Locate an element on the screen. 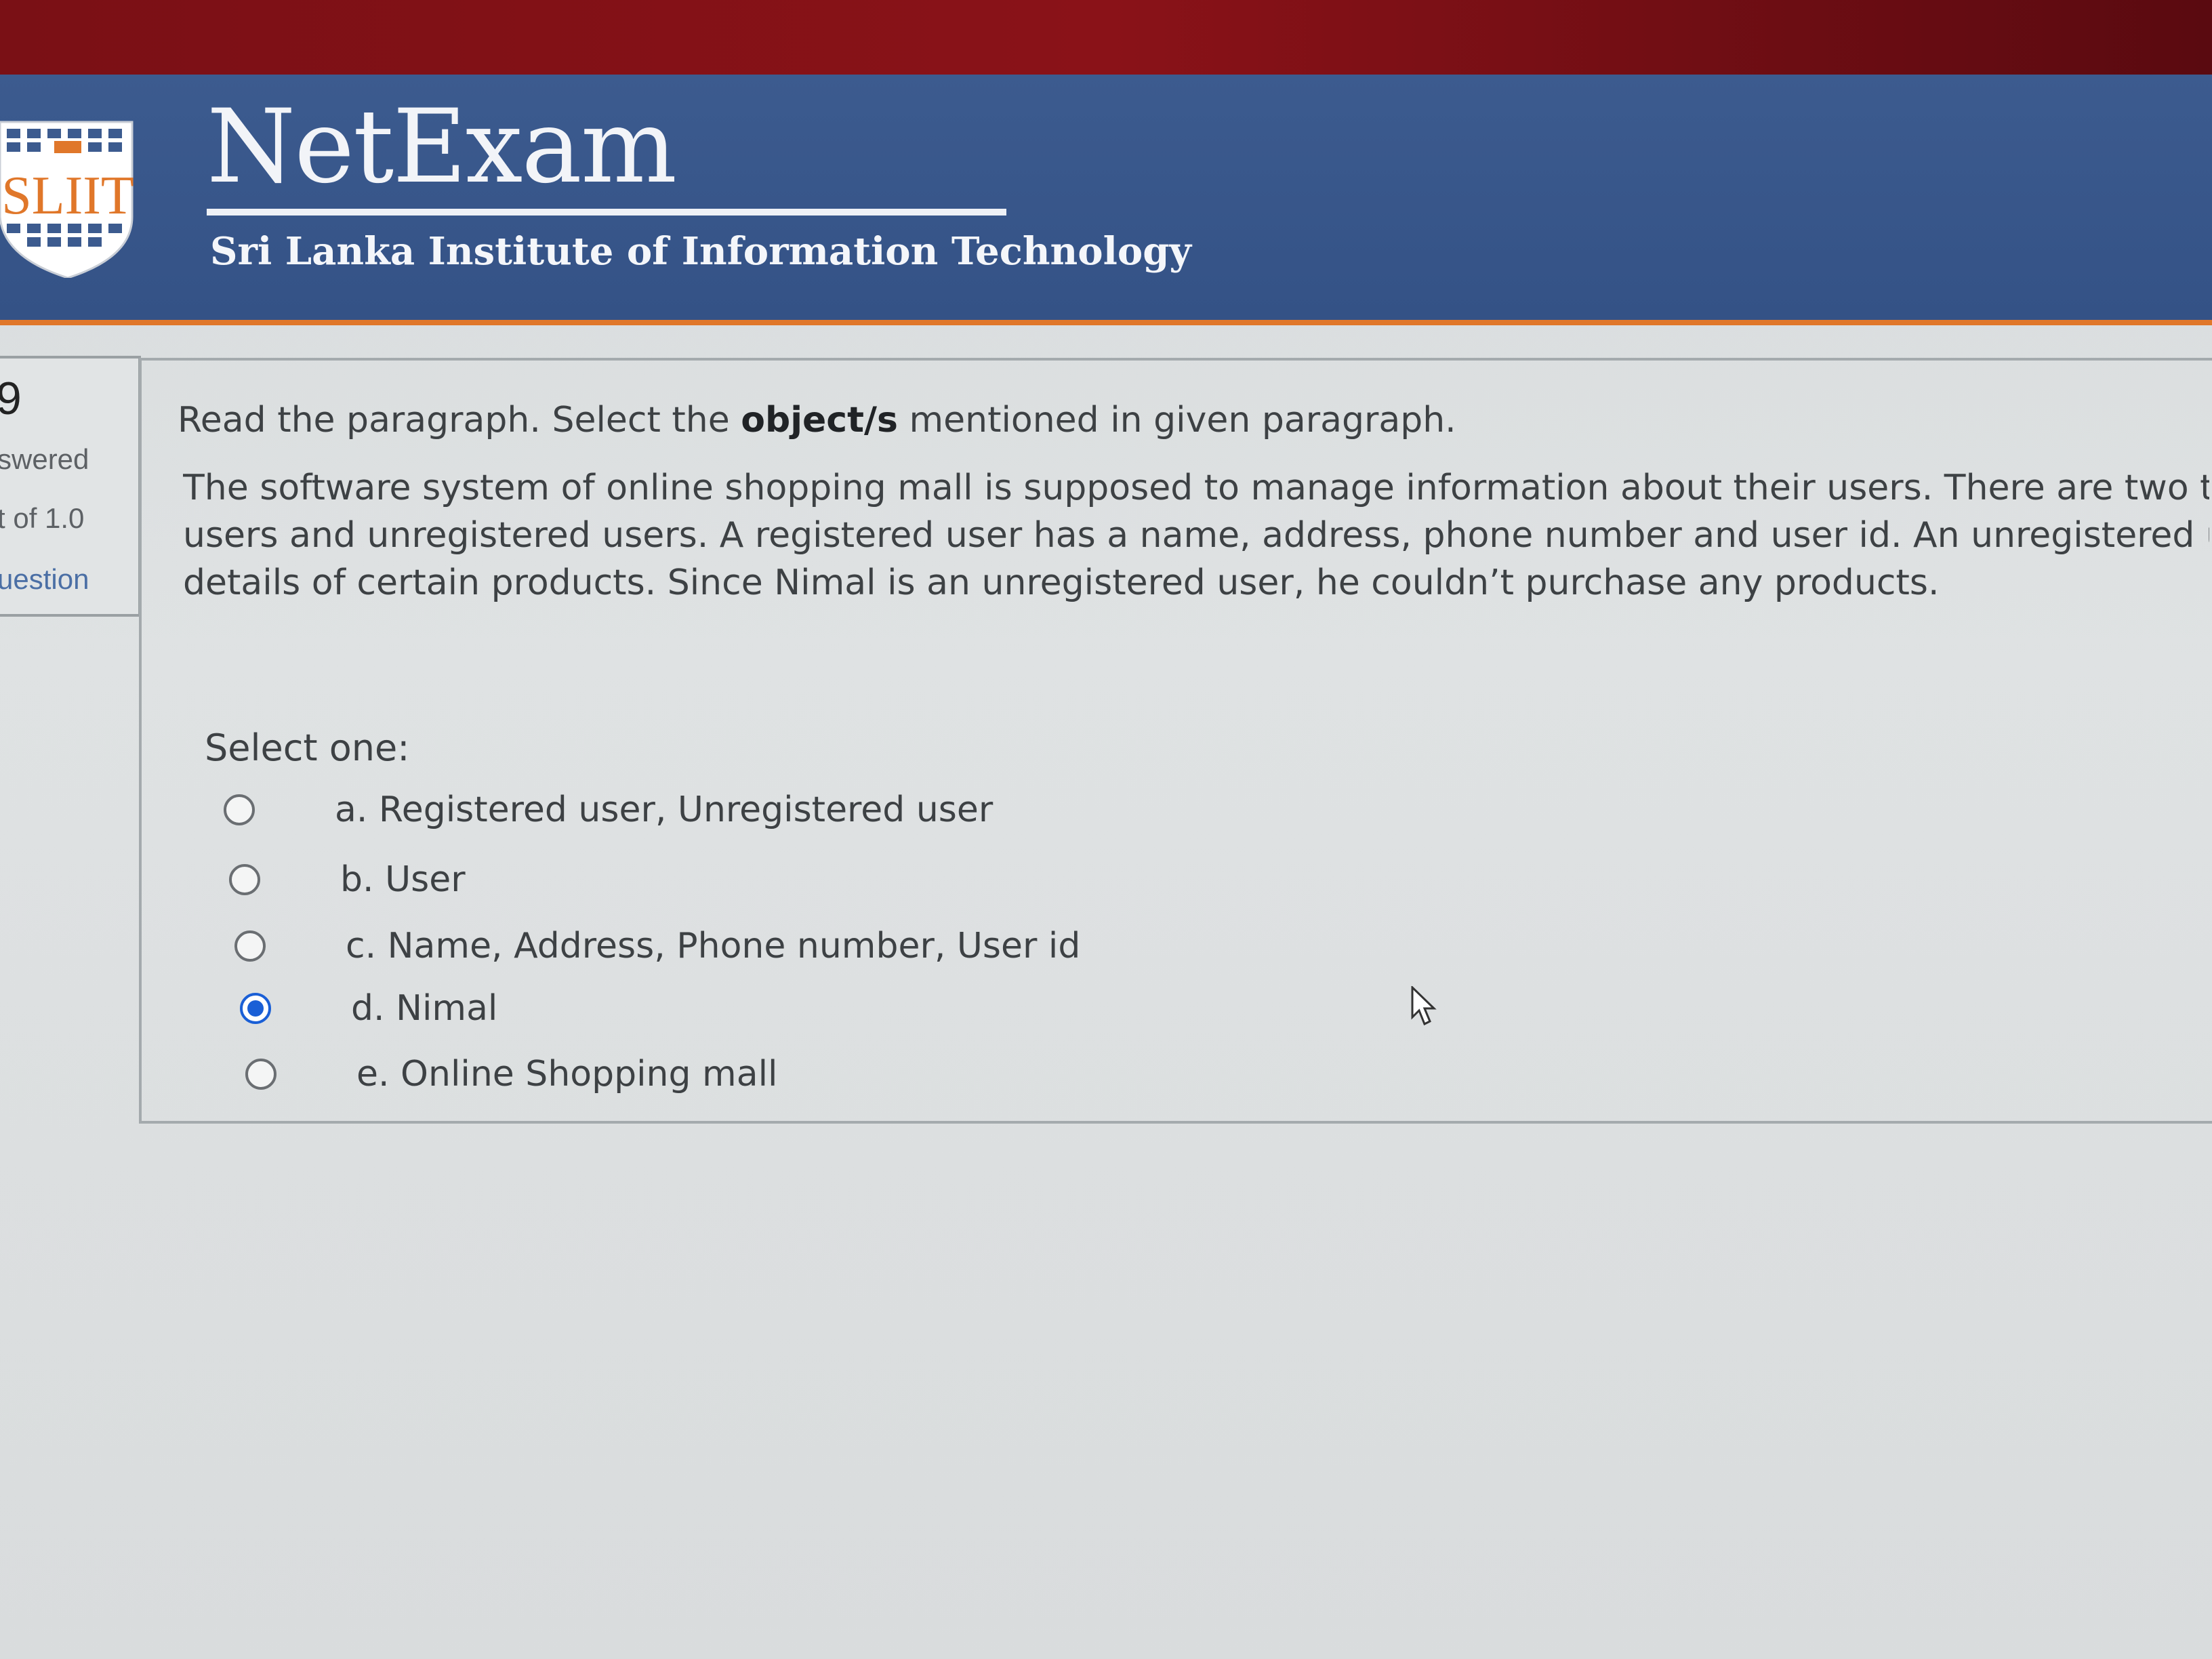 This screenshot has height=1659, width=2212. radio-option-a is located at coordinates (240, 809).